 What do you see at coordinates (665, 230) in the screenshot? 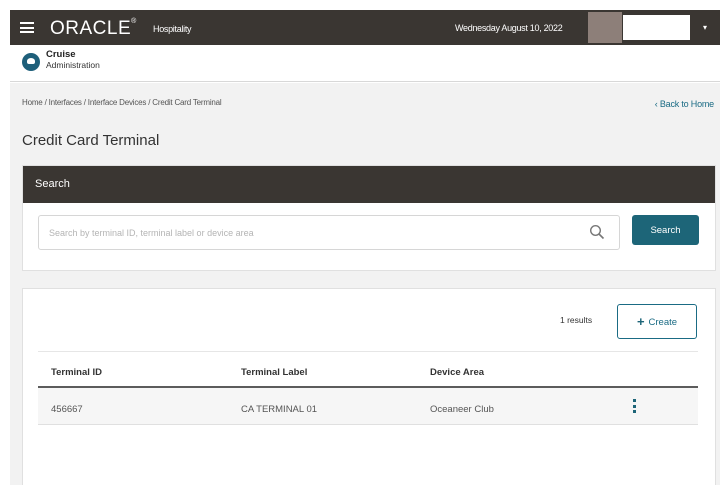
I see `search-button: Search` at bounding box center [665, 230].